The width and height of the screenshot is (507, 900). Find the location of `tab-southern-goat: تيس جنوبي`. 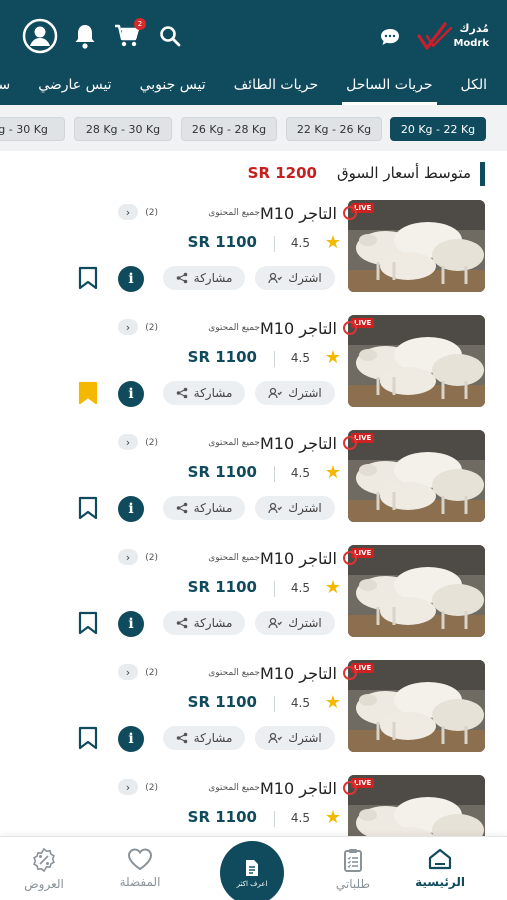

tab-southern-goat: تيس جنوبي is located at coordinates (173, 85).